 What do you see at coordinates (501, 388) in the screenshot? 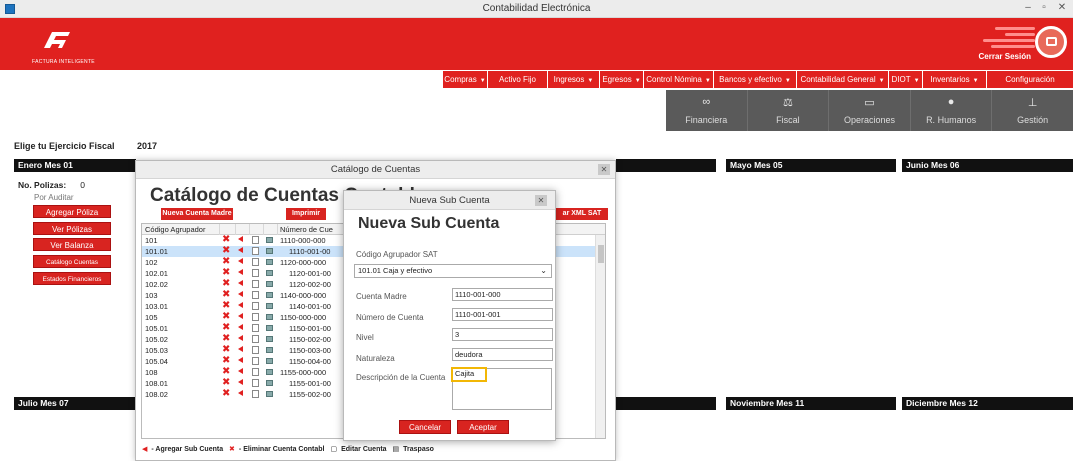
I see `description-textarea: Cajita` at bounding box center [501, 388].